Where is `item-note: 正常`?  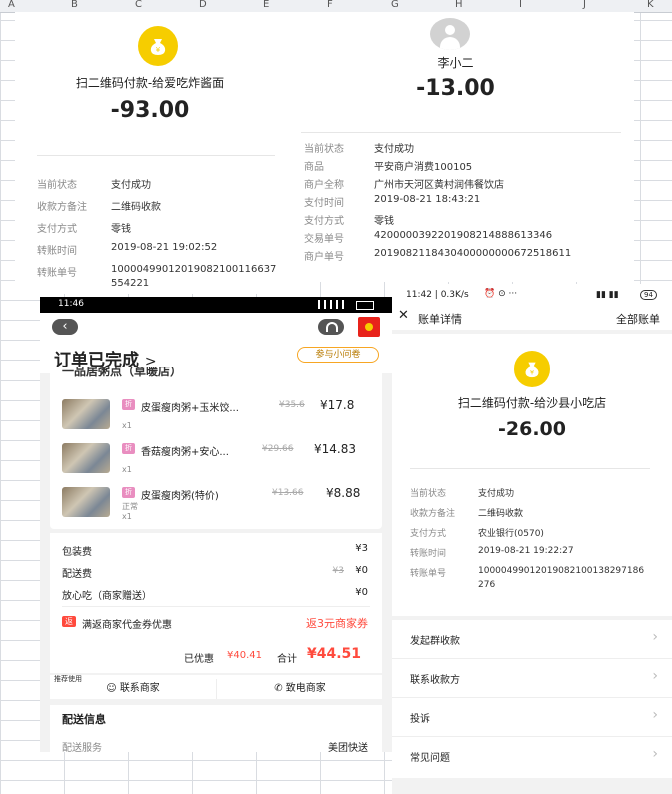
item-note: 正常 is located at coordinates (130, 506).